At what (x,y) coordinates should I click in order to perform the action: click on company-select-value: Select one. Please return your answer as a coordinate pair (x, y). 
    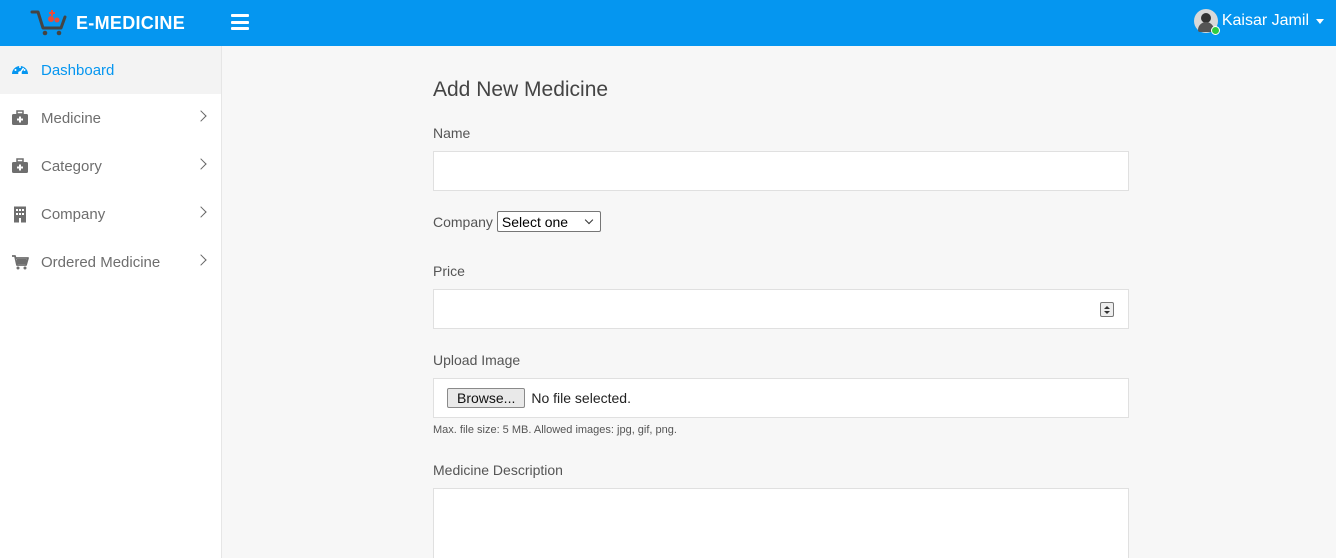
    Looking at the image, I should click on (535, 221).